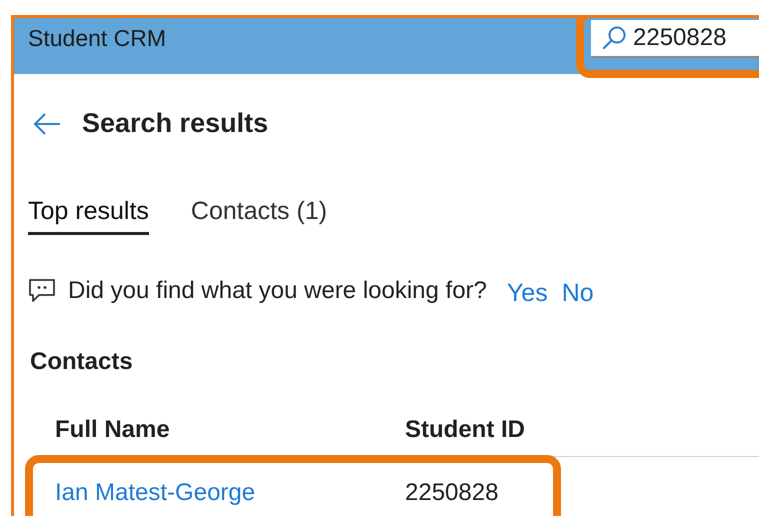 Image resolution: width=759 pixels, height=519 pixels. Describe the element at coordinates (259, 216) in the screenshot. I see `tab: Contacts (1)` at that location.